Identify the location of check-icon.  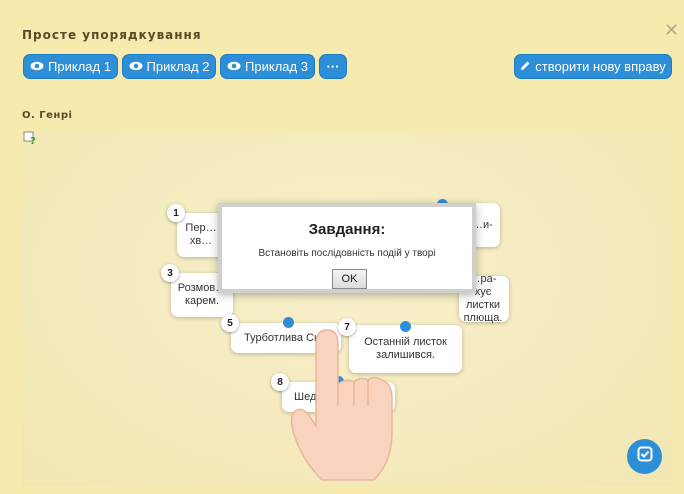
(645, 456).